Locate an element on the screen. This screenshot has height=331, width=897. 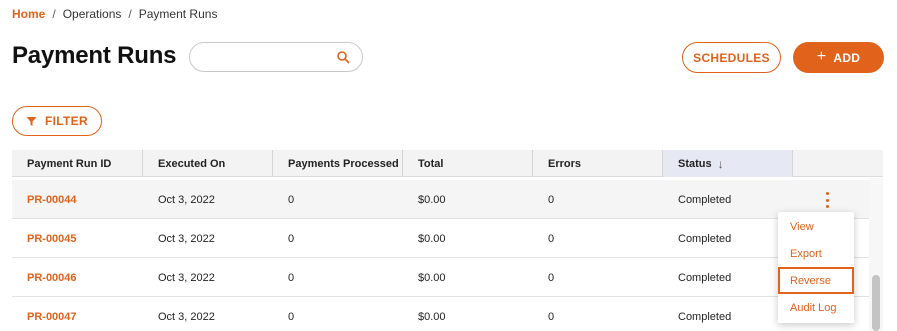
payment-run-id-link: PR-00044 is located at coordinates (44, 199).